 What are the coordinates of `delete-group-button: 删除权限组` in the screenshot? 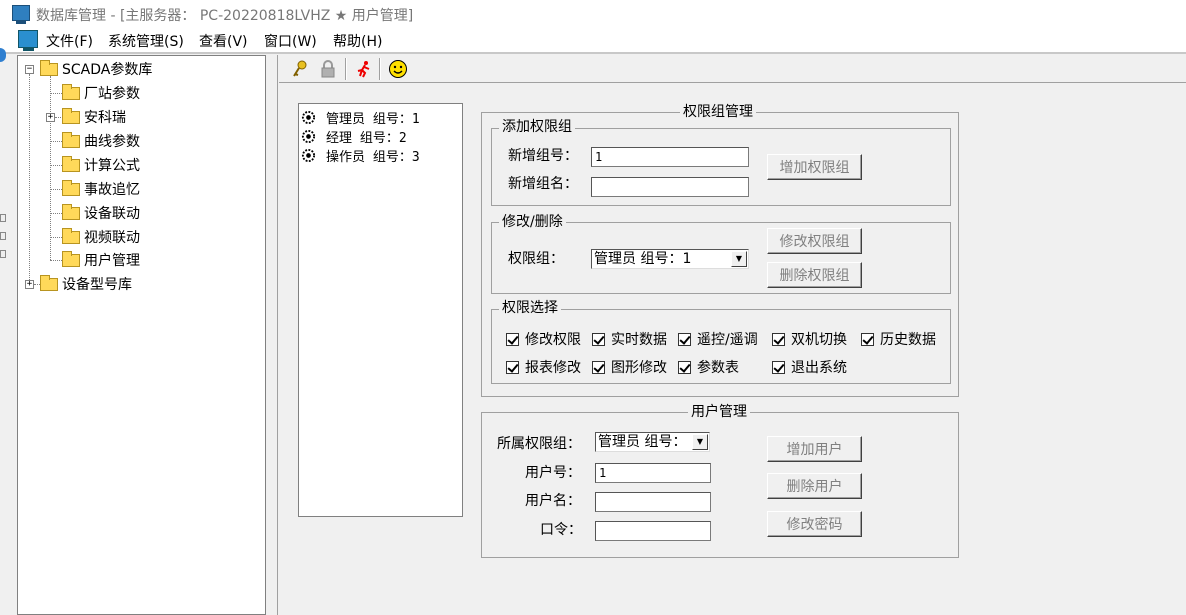 It's located at (814, 275).